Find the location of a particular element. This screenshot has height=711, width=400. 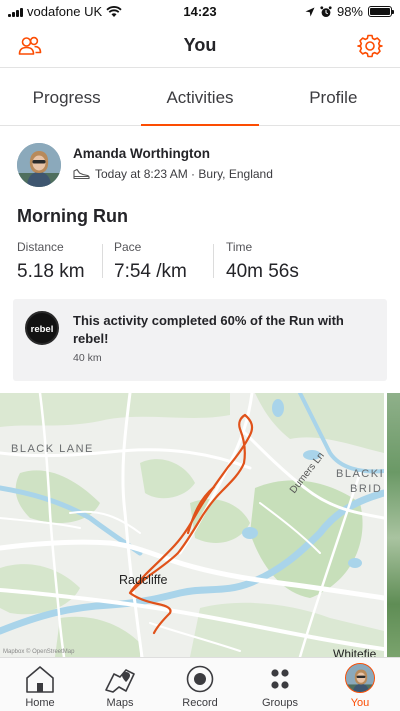

profile-tabs: Progress Activities Profile is located at coordinates (200, 97).